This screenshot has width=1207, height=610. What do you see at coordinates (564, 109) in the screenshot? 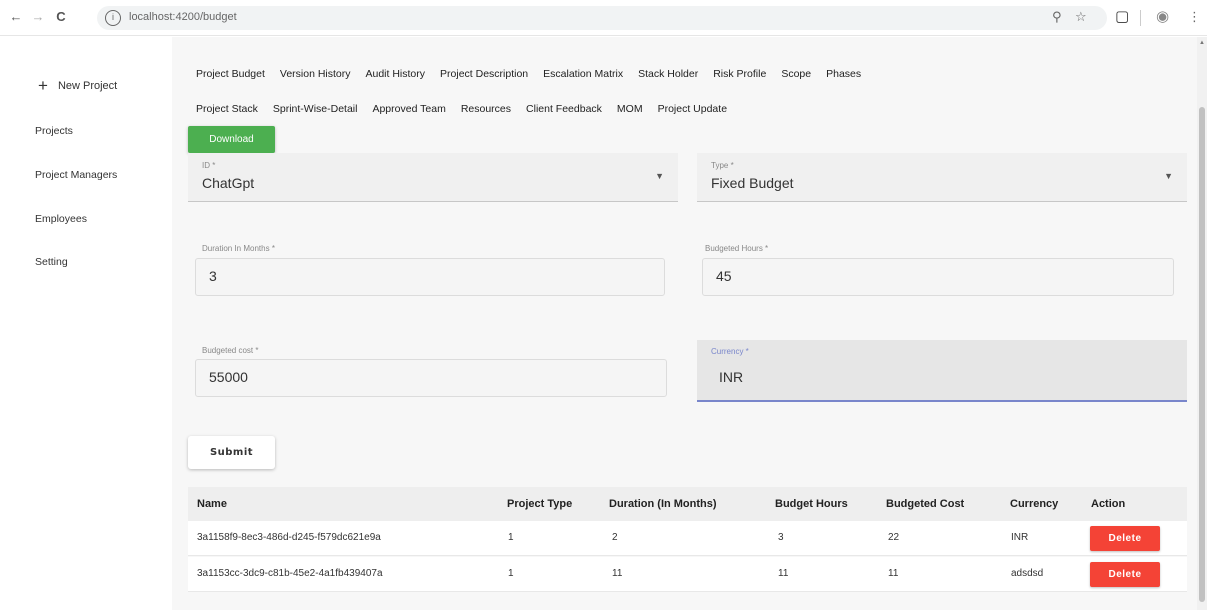
I see `tab-client-feedback: Client Feedback` at bounding box center [564, 109].